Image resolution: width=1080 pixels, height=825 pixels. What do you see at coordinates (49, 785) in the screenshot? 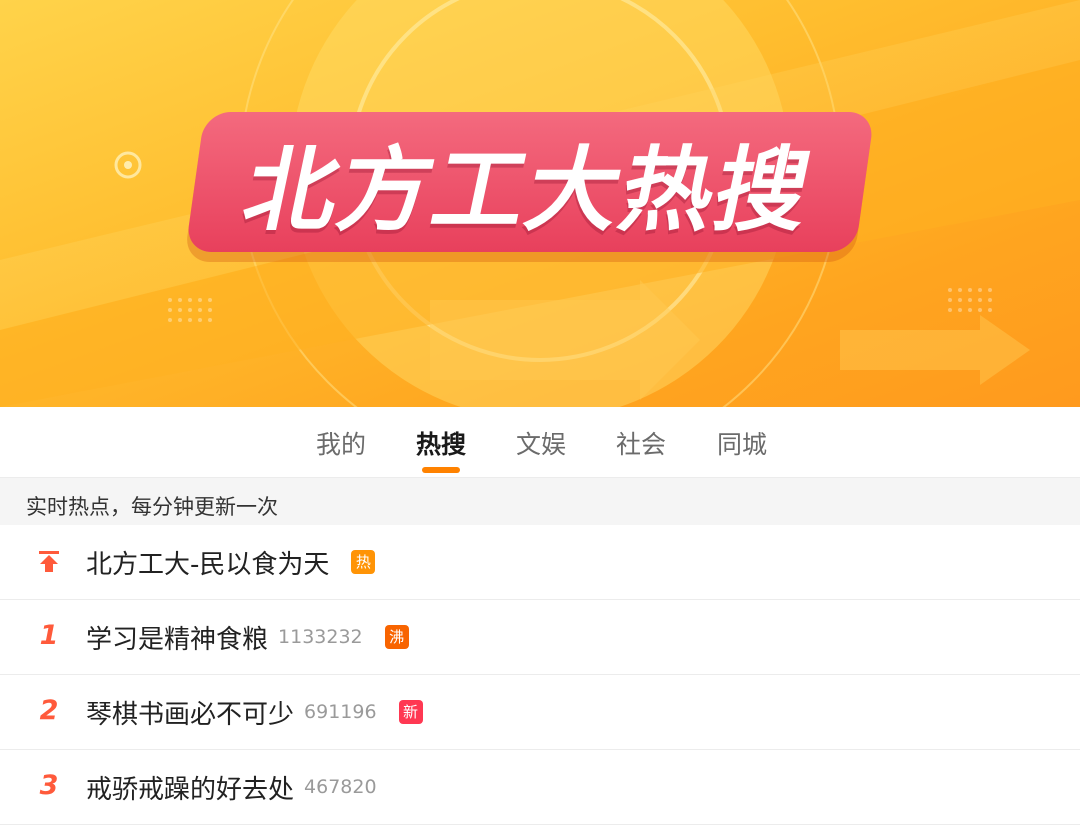
I see `list-item-rank: 3` at bounding box center [49, 785].